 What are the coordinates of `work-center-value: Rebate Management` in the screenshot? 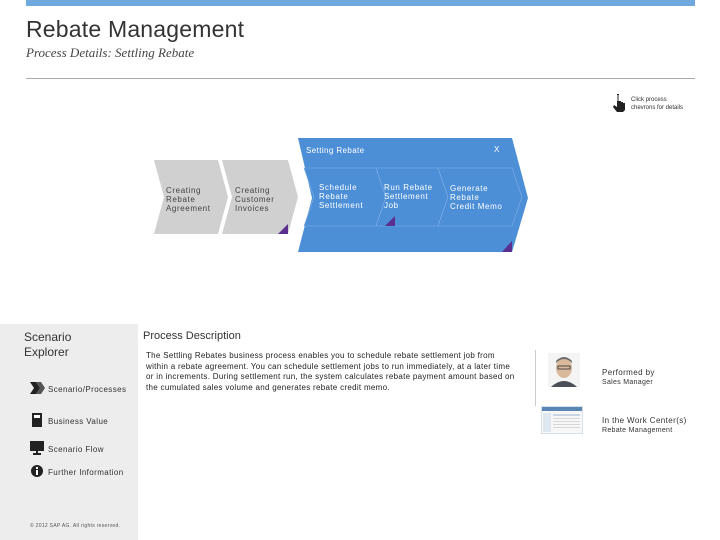 It's located at (637, 430).